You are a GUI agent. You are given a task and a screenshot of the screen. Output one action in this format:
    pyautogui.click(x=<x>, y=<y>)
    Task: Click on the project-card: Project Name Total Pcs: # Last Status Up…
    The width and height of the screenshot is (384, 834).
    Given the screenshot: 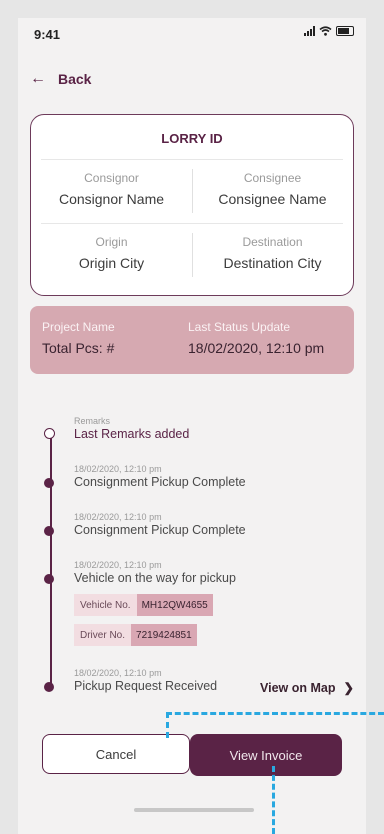 What is the action you would take?
    pyautogui.click(x=192, y=340)
    